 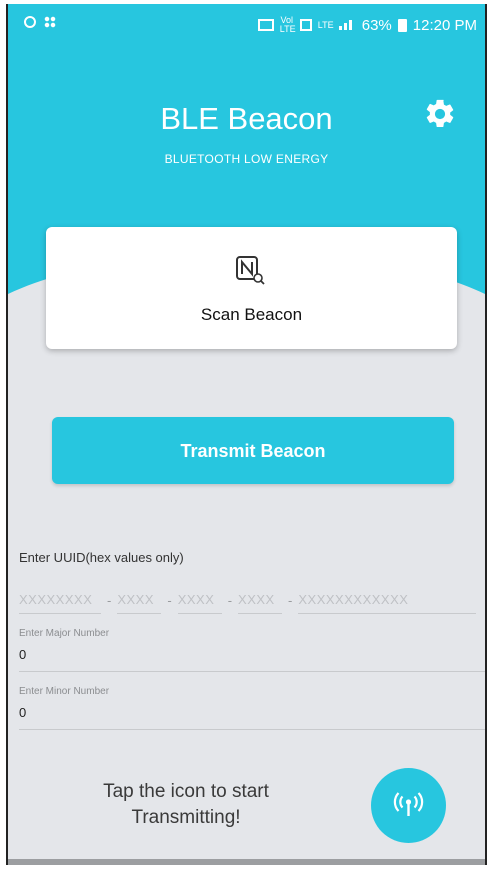 I want to click on apps-icon, so click(x=50, y=22).